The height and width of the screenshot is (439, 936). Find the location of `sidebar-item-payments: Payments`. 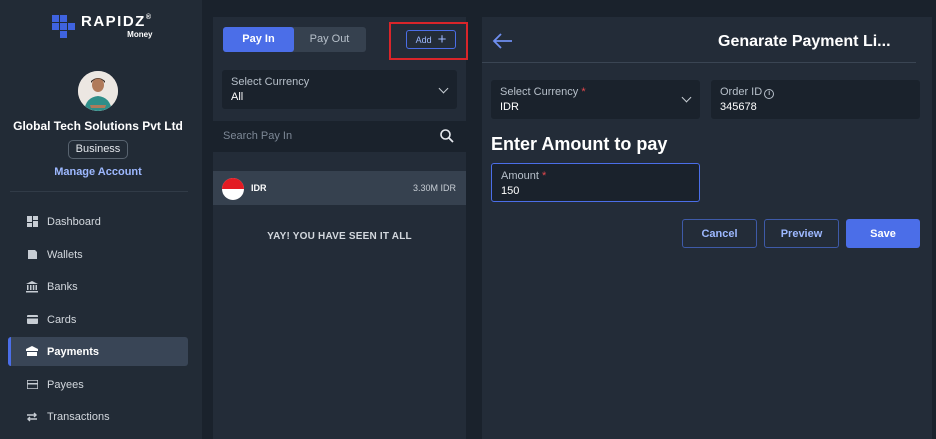

sidebar-item-payments: Payments is located at coordinates (98, 351).